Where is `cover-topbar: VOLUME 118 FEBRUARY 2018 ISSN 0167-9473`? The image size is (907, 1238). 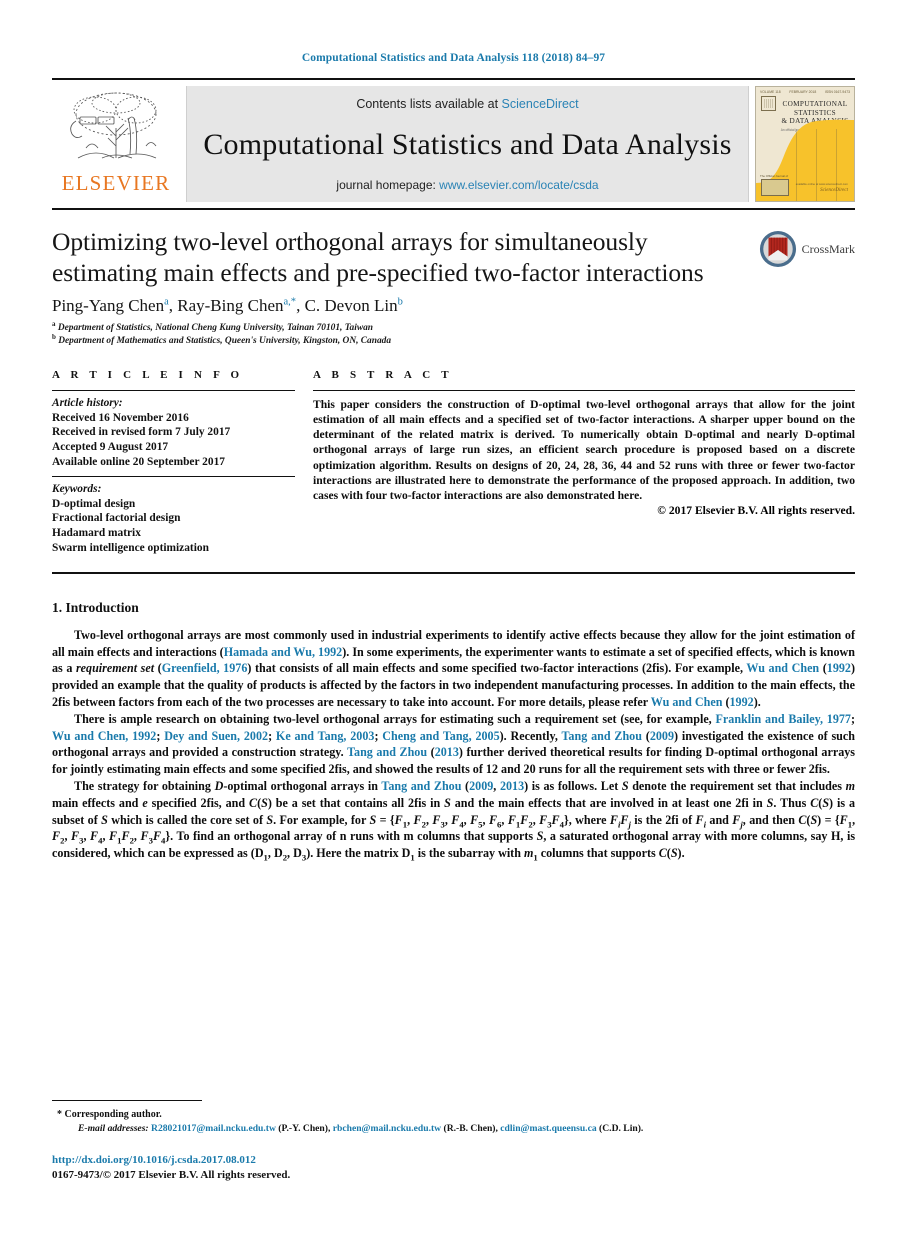 cover-topbar: VOLUME 118 FEBRUARY 2018 ISSN 0167-9473 is located at coordinates (805, 92).